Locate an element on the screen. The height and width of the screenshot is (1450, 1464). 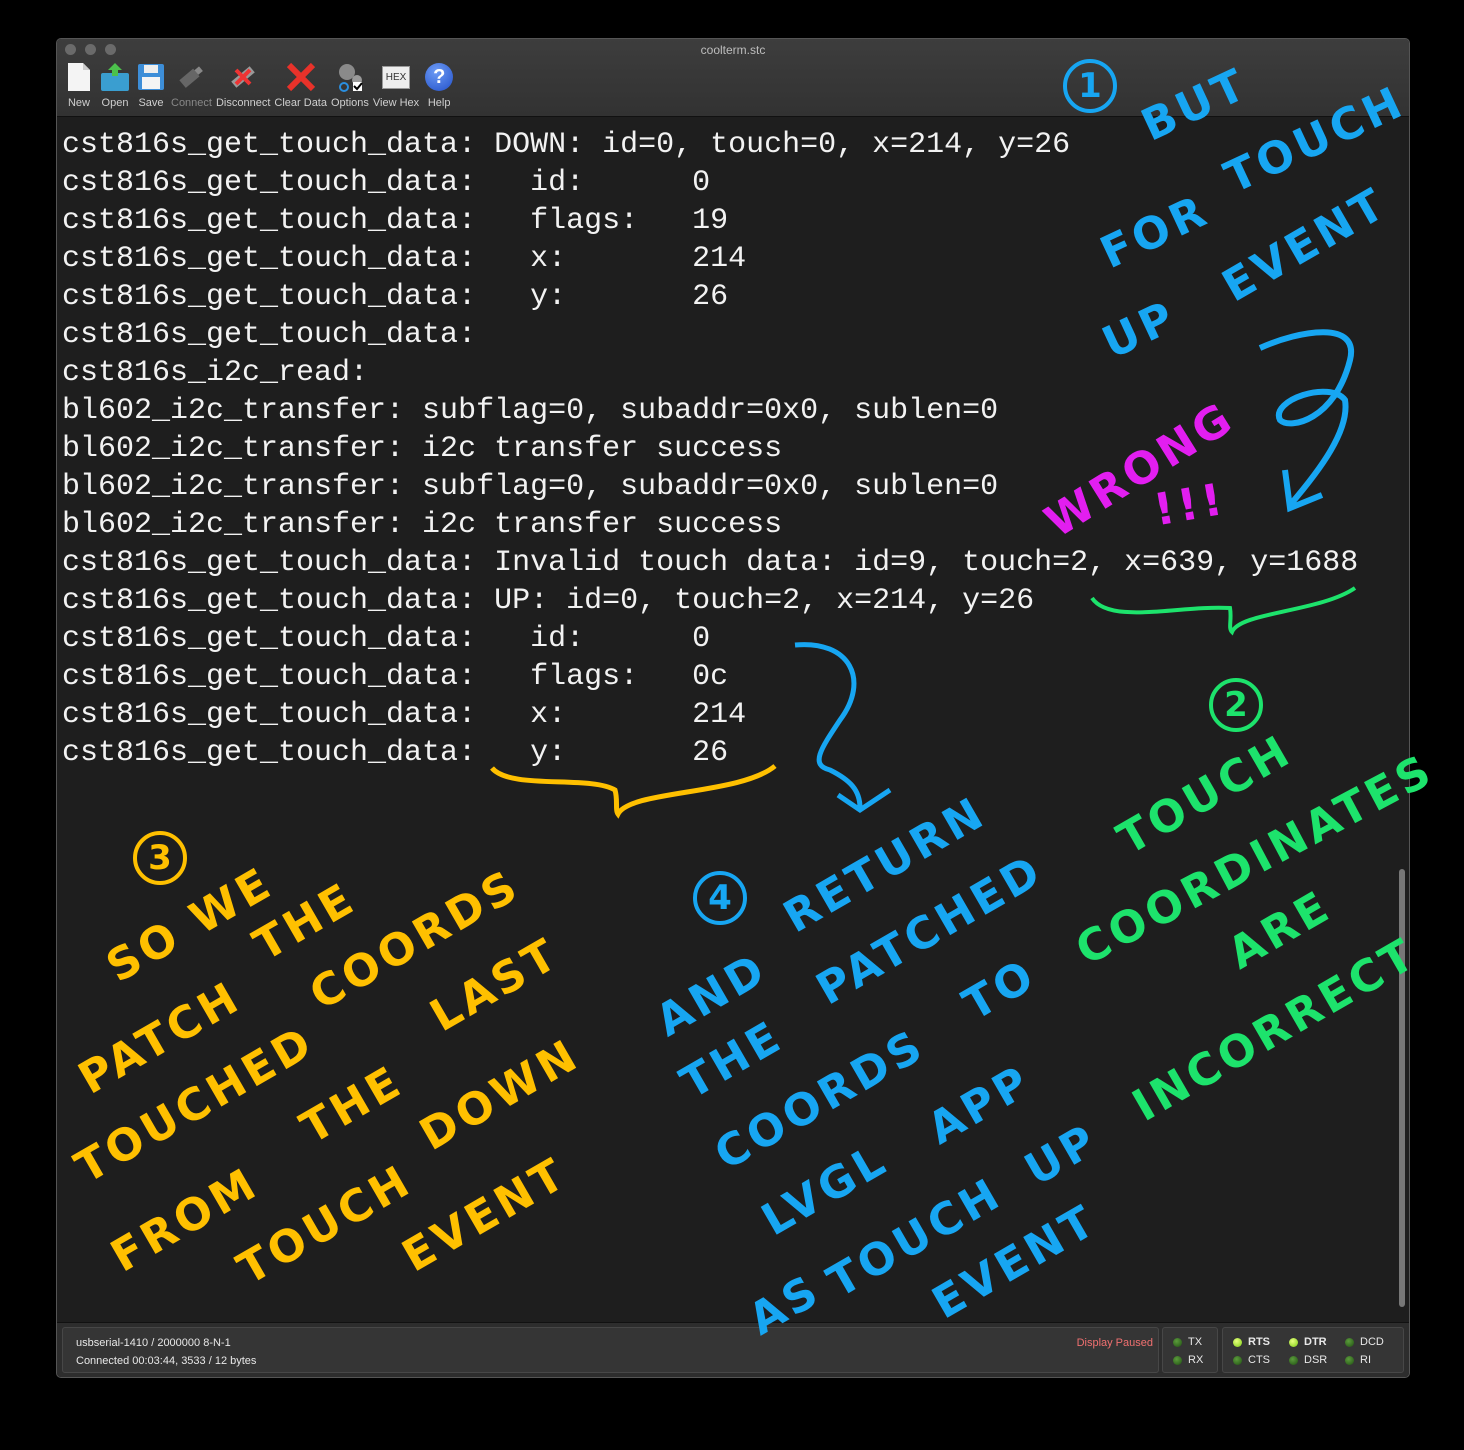
gears-icon is located at coordinates (350, 77).